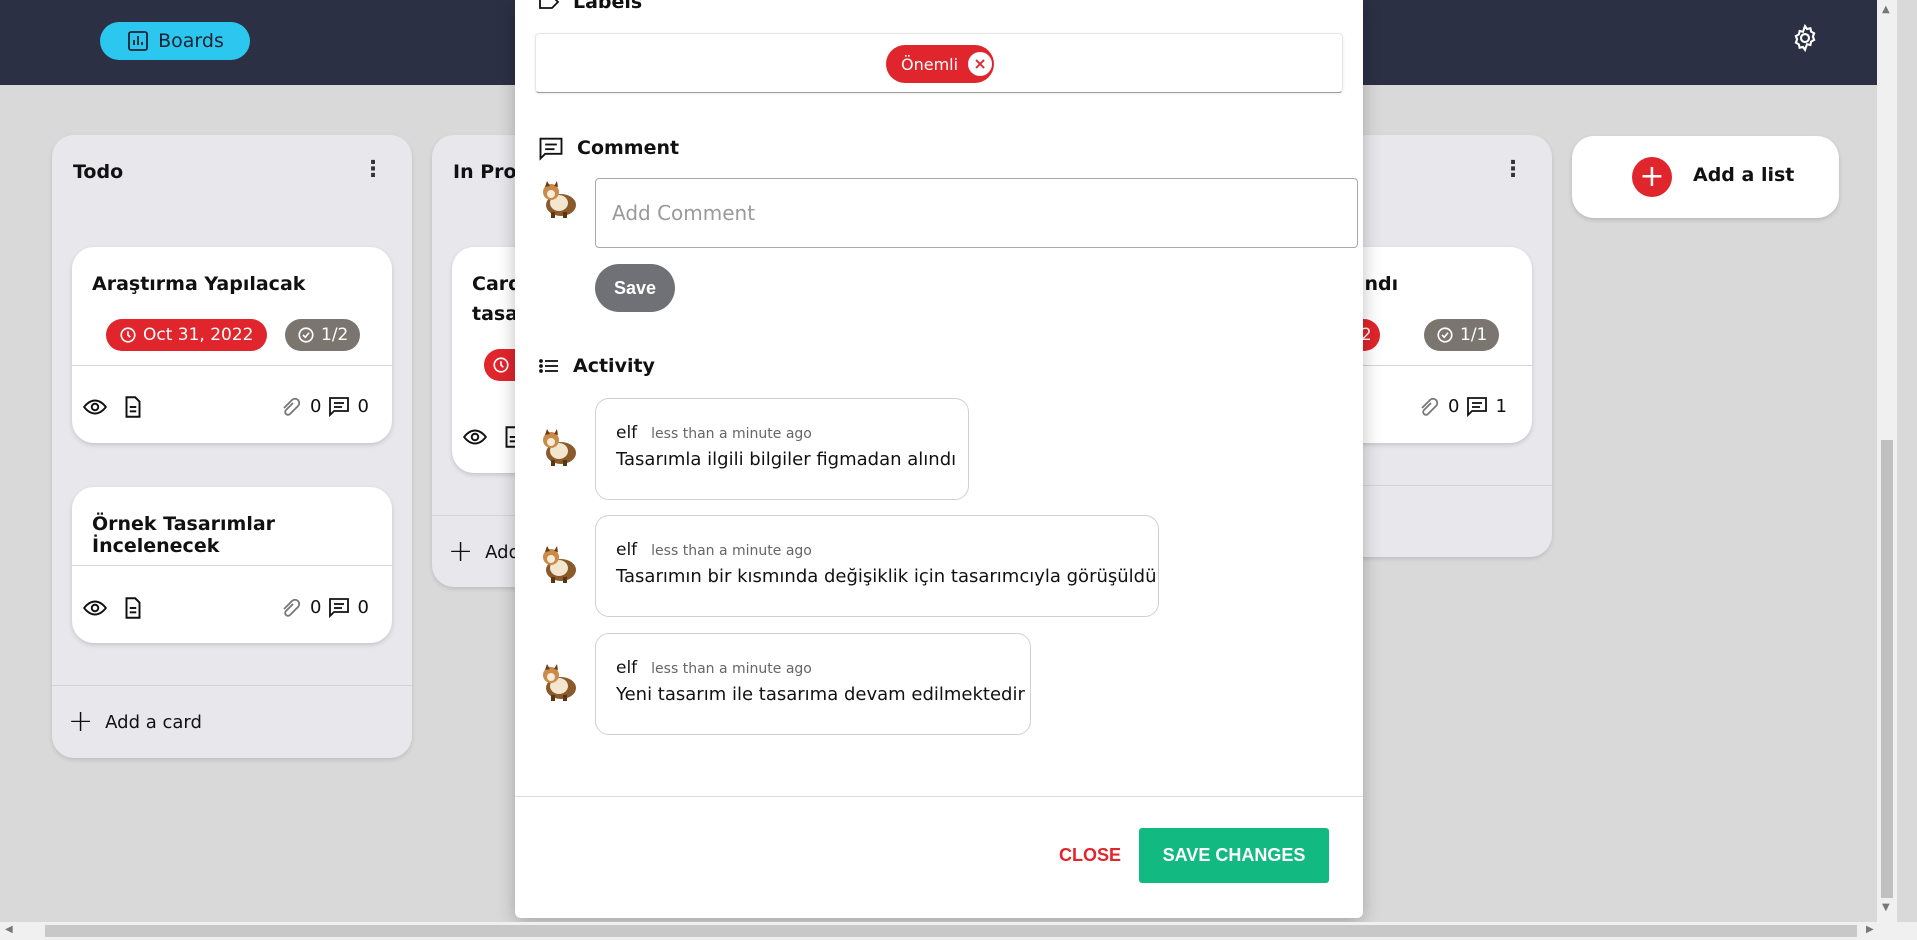  What do you see at coordinates (1886, 9) in the screenshot?
I see `scroll-up-icon: ▲` at bounding box center [1886, 9].